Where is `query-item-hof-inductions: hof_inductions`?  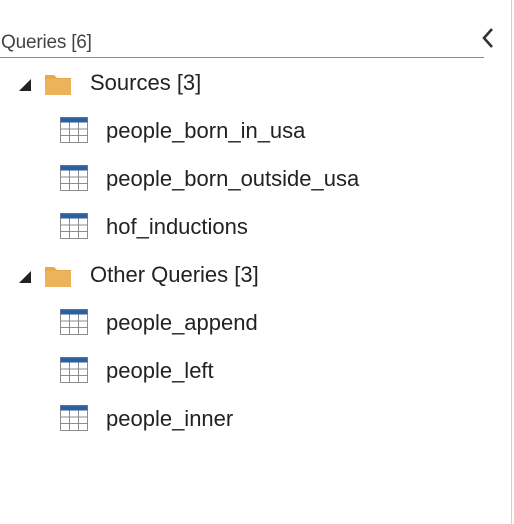 query-item-hof-inductions: hof_inductions is located at coordinates (240, 227).